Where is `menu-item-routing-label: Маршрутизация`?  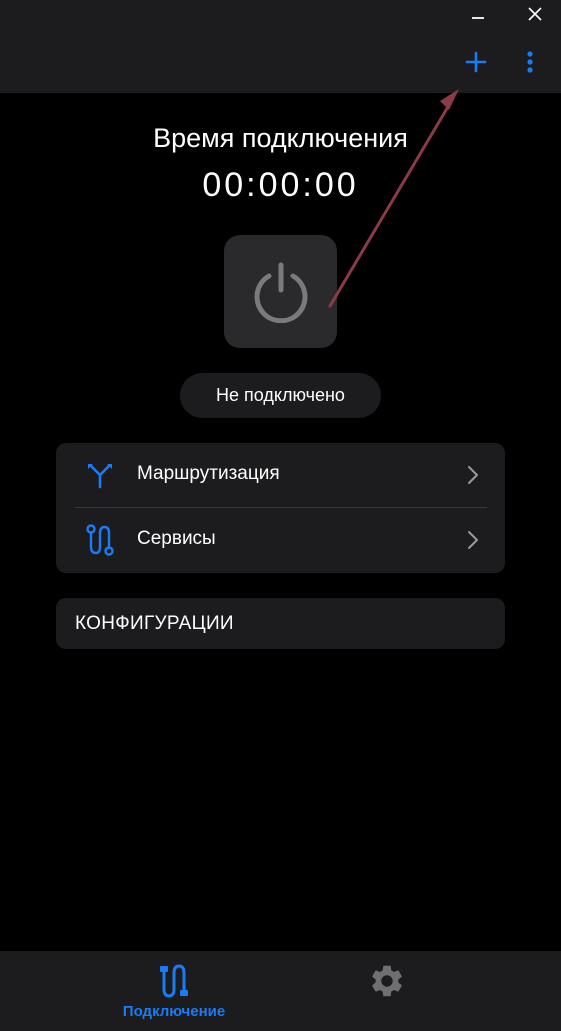 menu-item-routing-label: Маршрутизация is located at coordinates (208, 473).